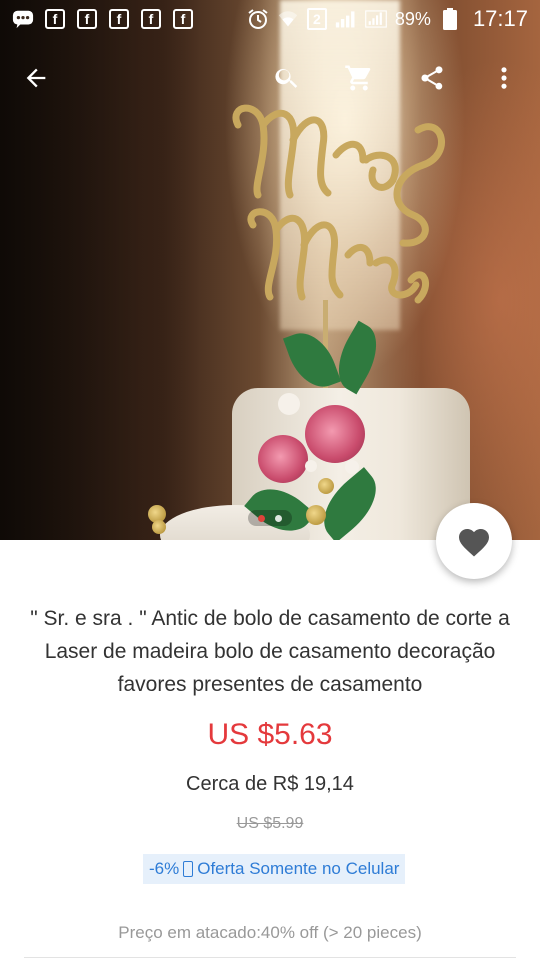  I want to click on search-button, so click(287, 78).